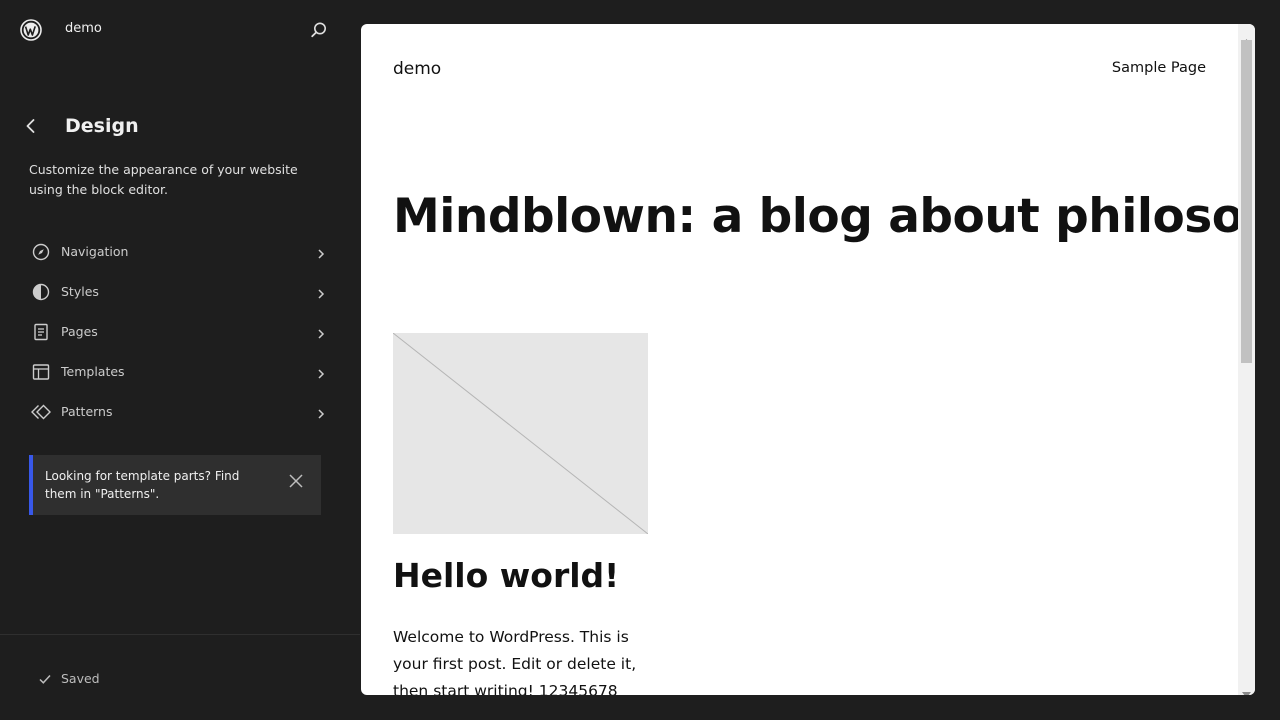 The width and height of the screenshot is (1280, 720). I want to click on nav-item-pages: Pages, so click(180, 332).